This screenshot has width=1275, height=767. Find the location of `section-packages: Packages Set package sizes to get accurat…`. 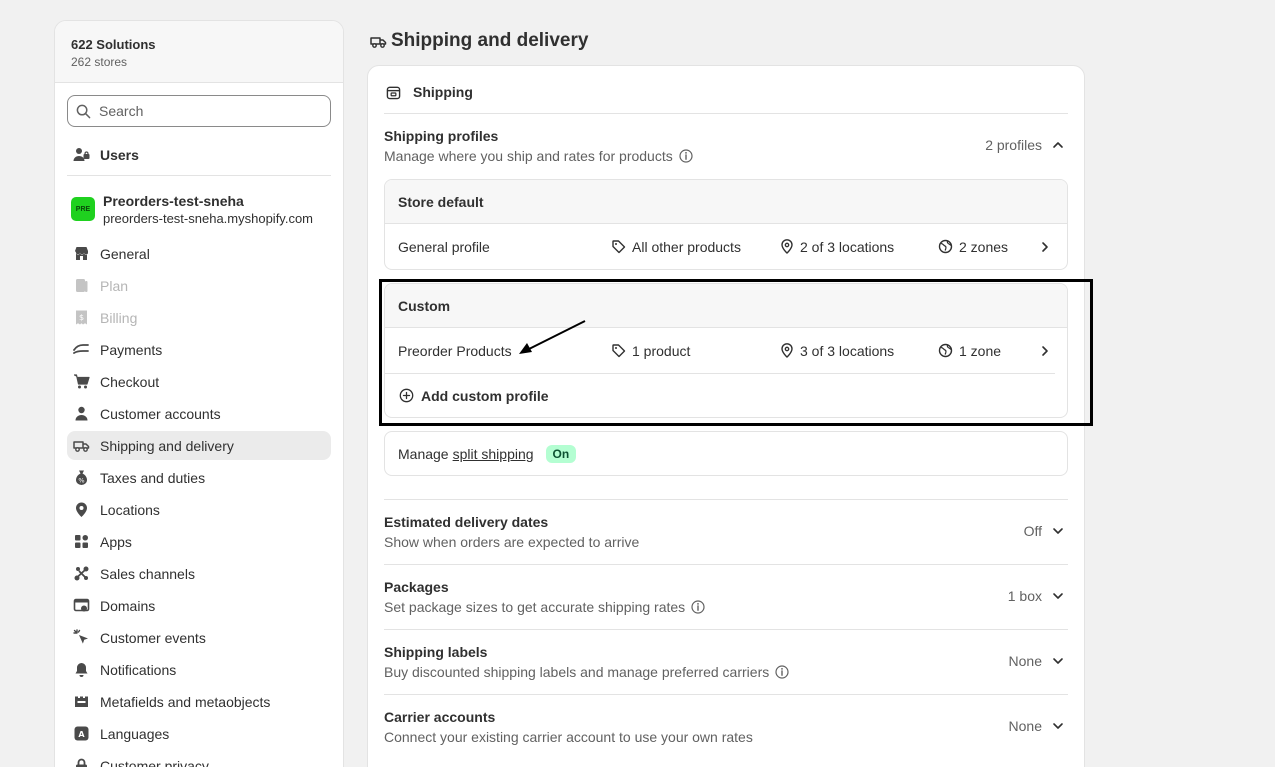

section-packages: Packages Set package sizes to get accurat… is located at coordinates (726, 597).